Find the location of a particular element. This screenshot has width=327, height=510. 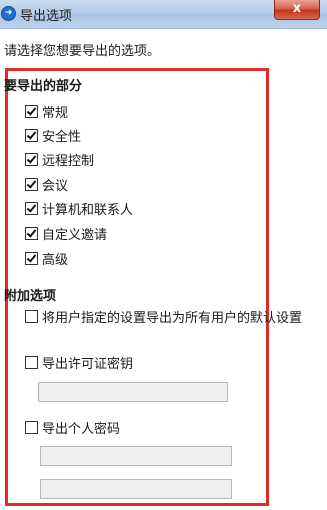

checkbox-row-remote-control: 远程控制 is located at coordinates (60, 160).